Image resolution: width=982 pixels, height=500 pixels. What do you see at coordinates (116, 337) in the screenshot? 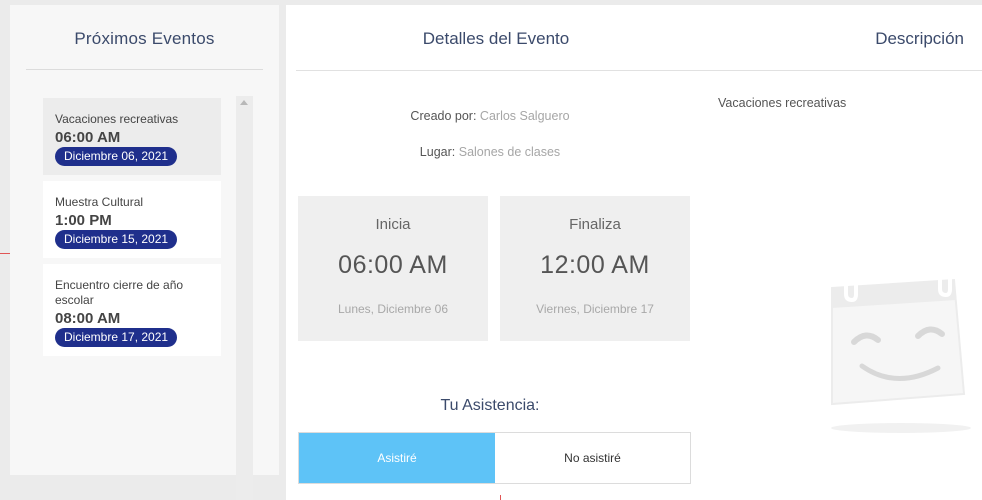
I see `event-date-badge: Diciembre 17, 2021` at bounding box center [116, 337].